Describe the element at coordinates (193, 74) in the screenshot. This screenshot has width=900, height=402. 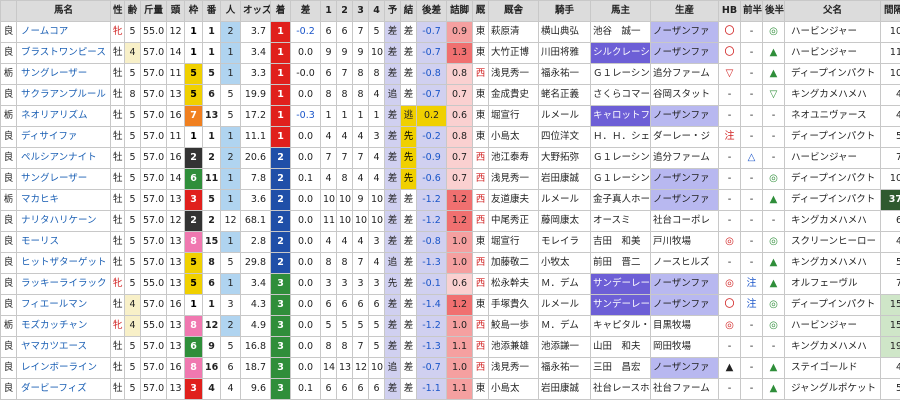
I see `frame-number: 5` at that location.